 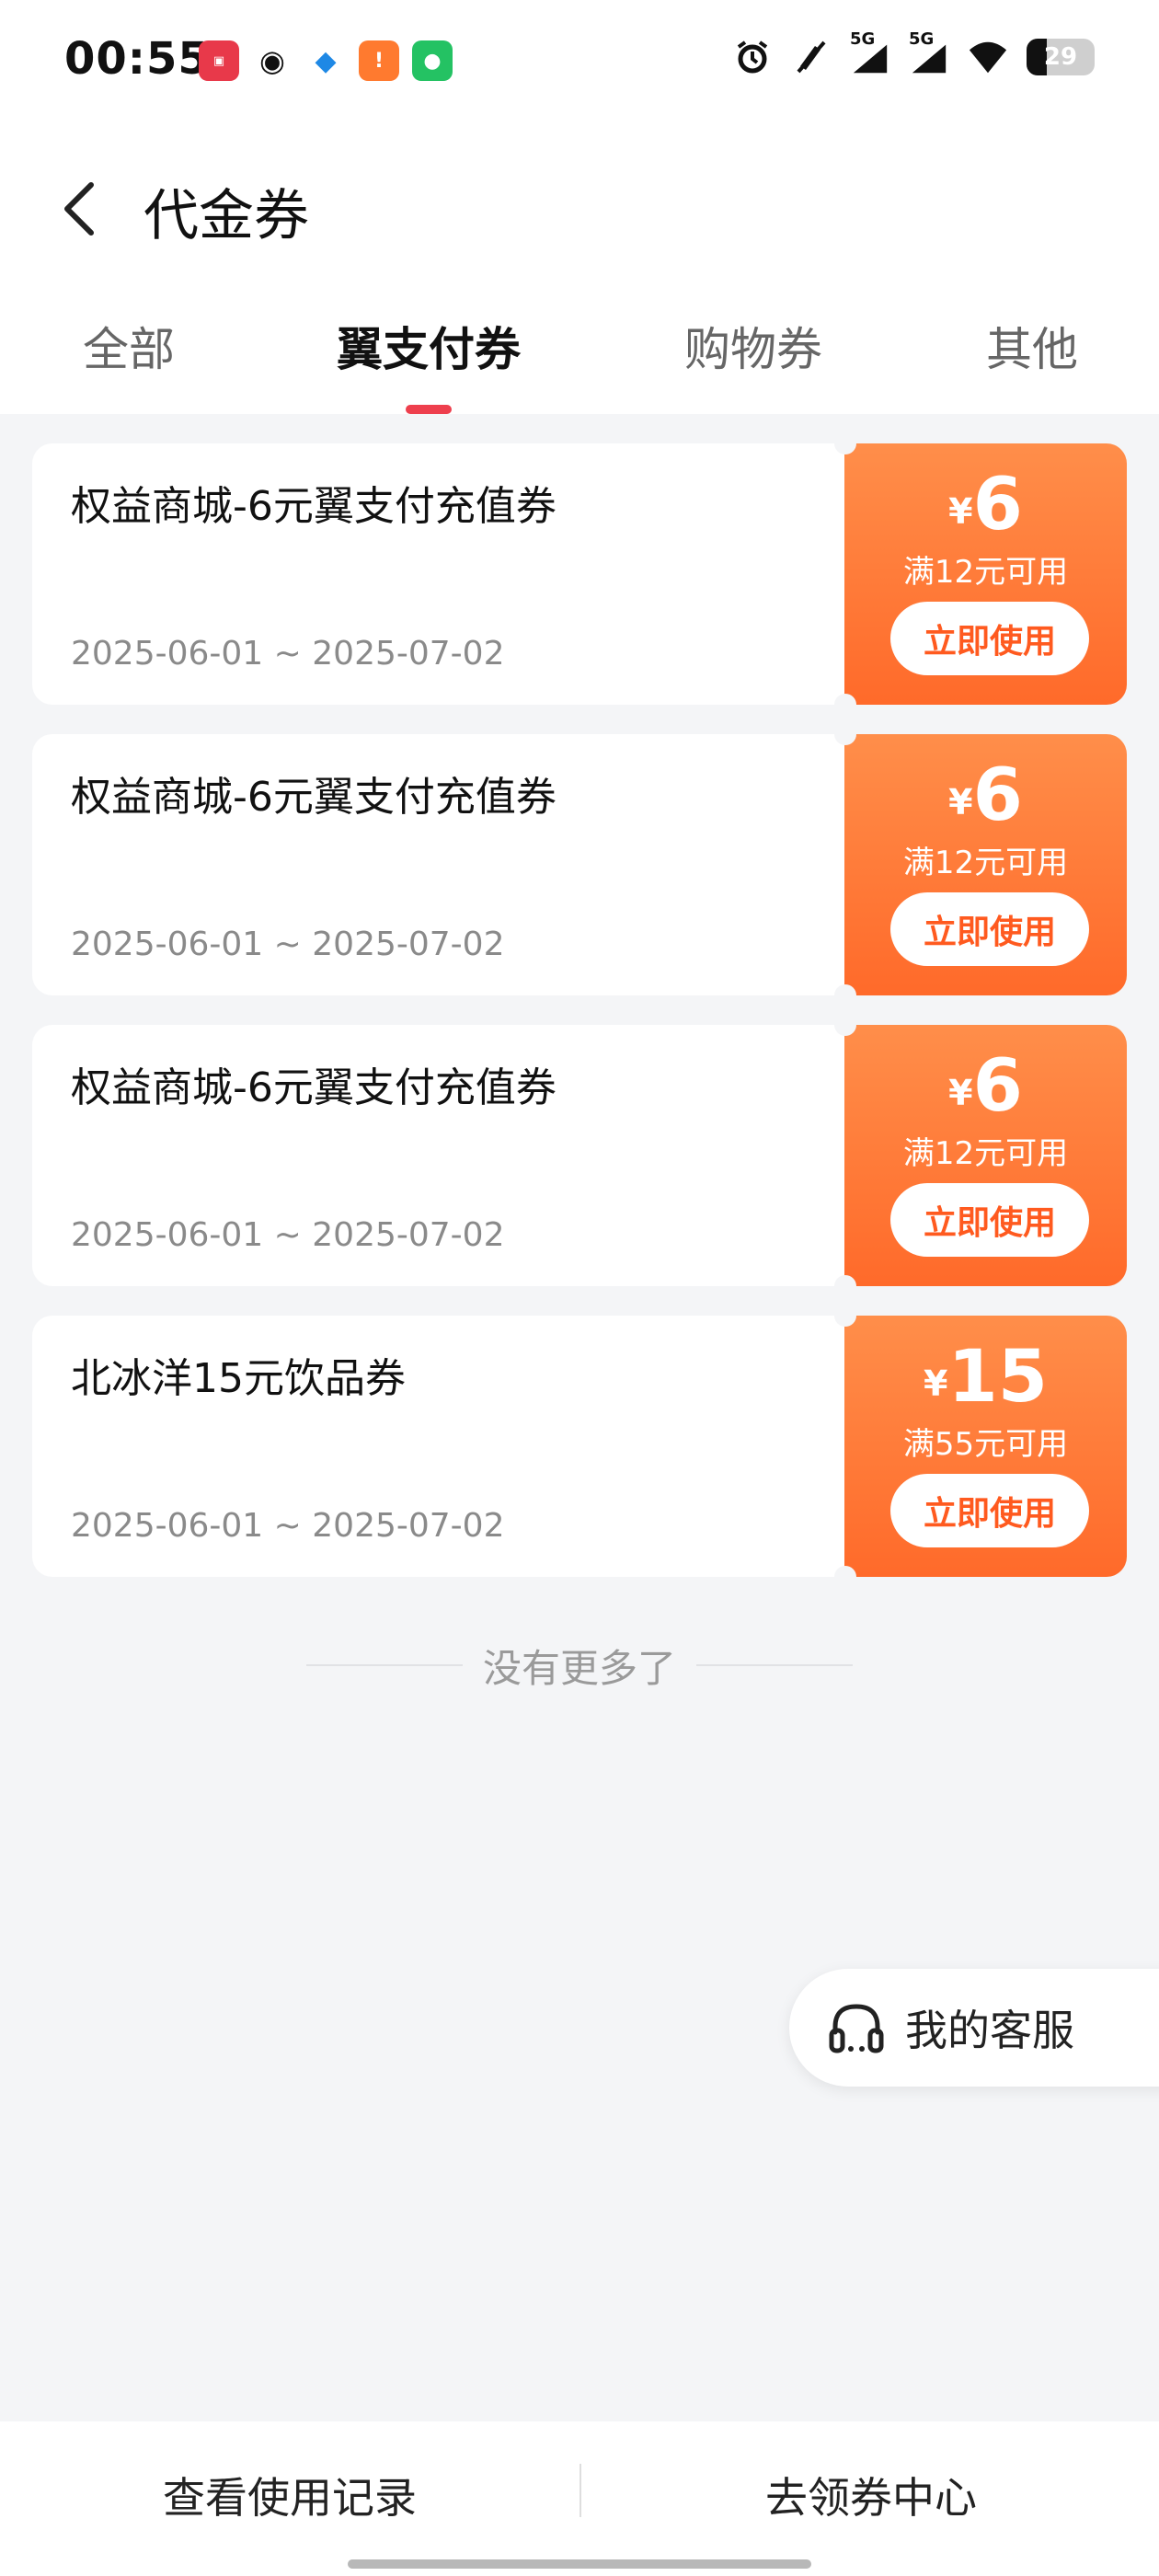 I want to click on coupon-amount-value: 15, so click(x=997, y=1377).